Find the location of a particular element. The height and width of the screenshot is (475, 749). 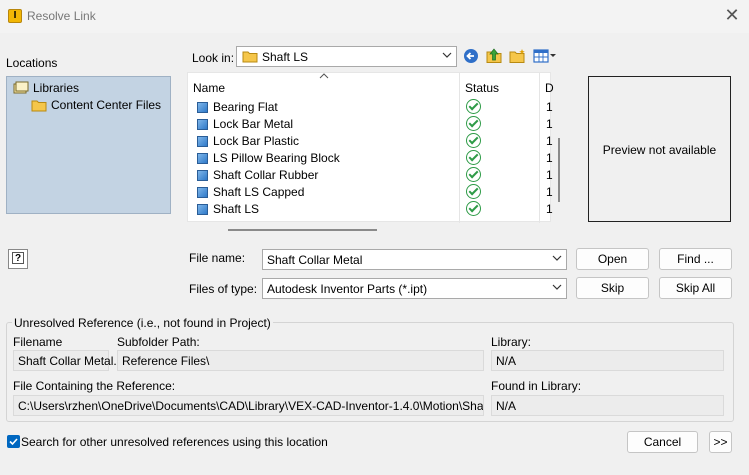

cancel-button: Cancel is located at coordinates (662, 442).